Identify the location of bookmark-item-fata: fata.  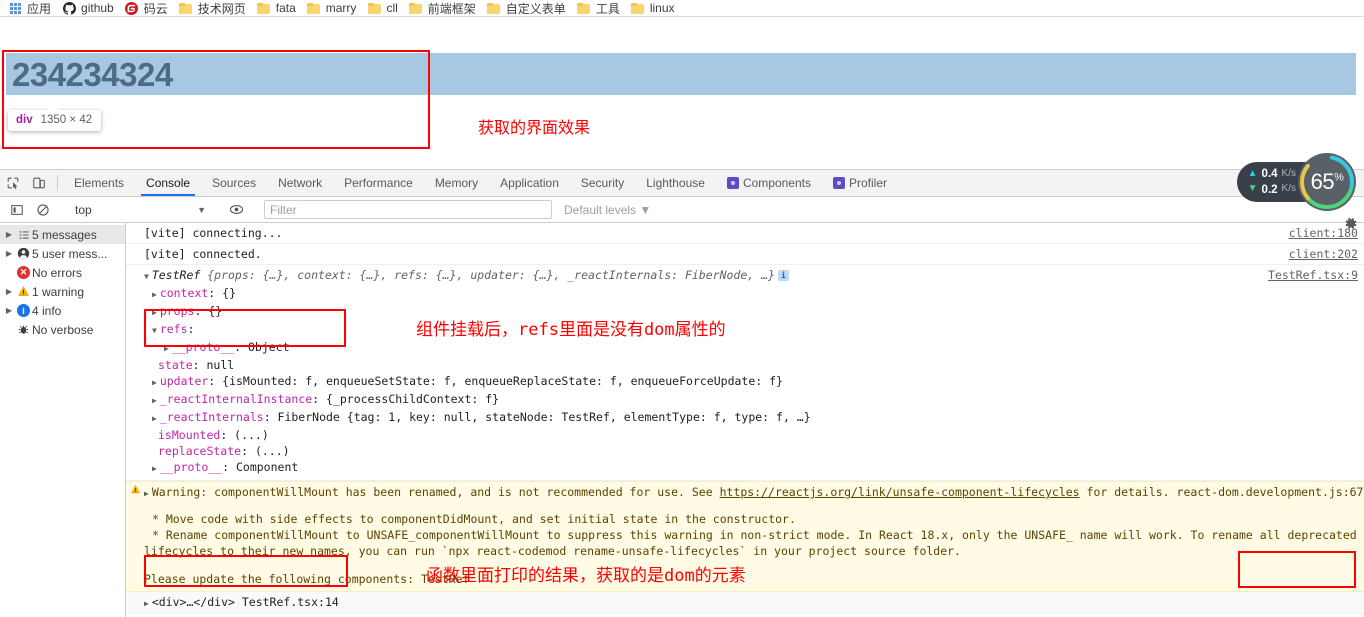
(278, 8).